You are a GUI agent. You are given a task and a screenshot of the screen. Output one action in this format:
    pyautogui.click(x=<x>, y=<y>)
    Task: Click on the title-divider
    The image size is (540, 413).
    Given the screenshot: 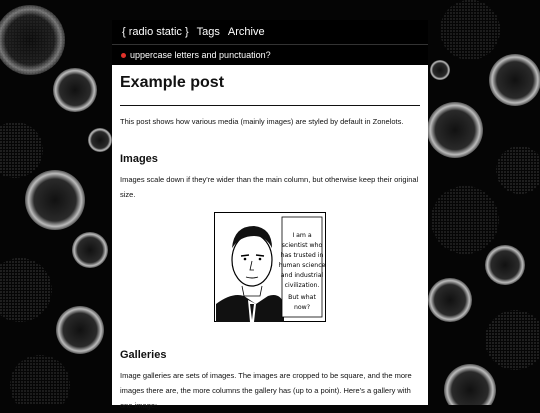 What is the action you would take?
    pyautogui.click(x=270, y=105)
    